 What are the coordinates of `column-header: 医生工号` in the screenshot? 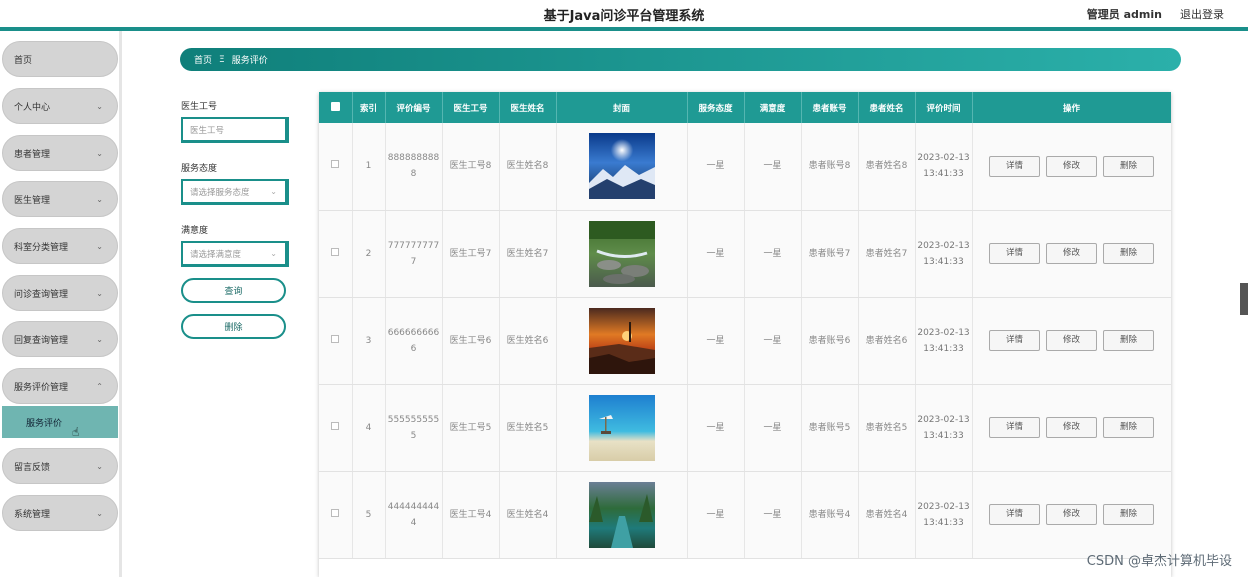 It's located at (471, 107).